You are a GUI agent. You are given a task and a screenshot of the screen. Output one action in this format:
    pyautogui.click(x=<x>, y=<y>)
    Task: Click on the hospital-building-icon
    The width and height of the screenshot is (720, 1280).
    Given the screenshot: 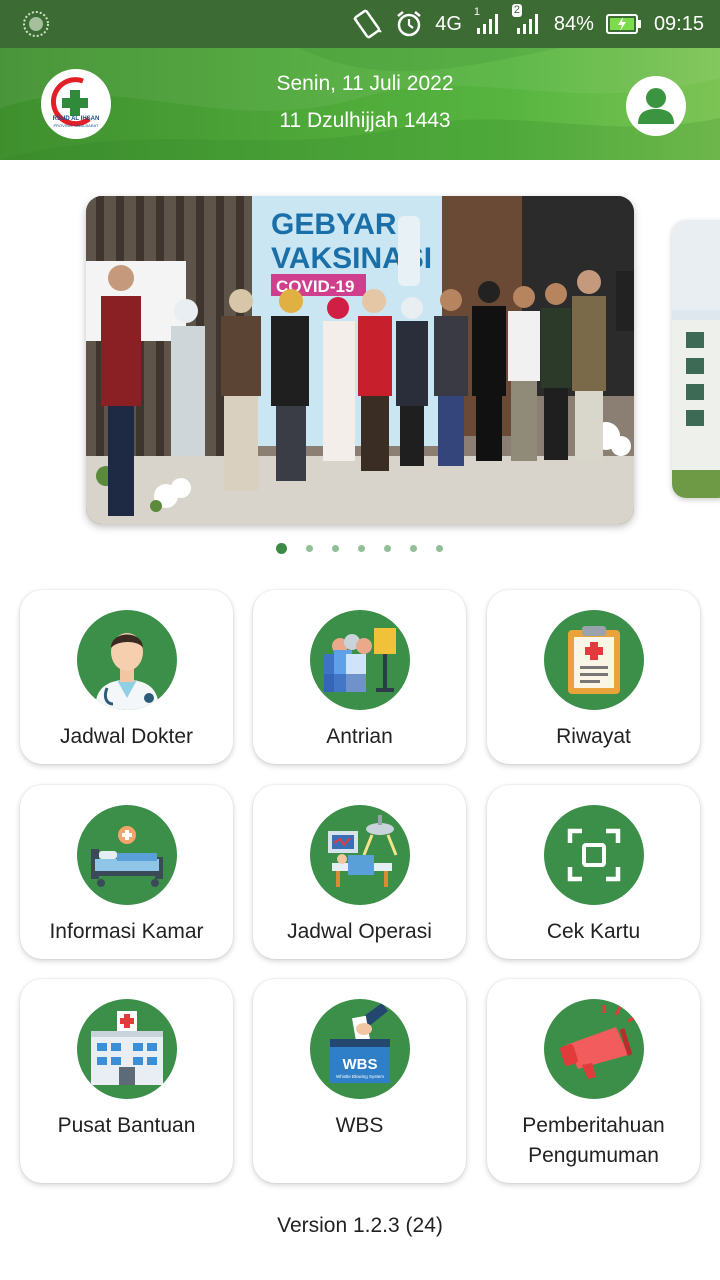 What is the action you would take?
    pyautogui.click(x=127, y=1049)
    